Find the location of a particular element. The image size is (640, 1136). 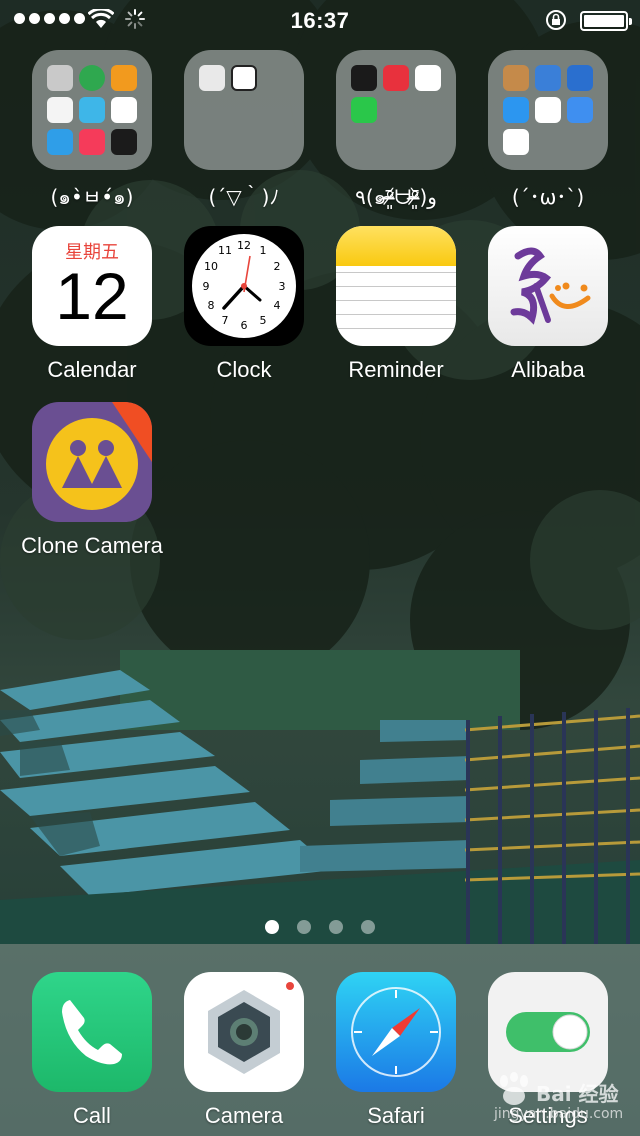

app-label: Clock is located at coordinates (244, 369).